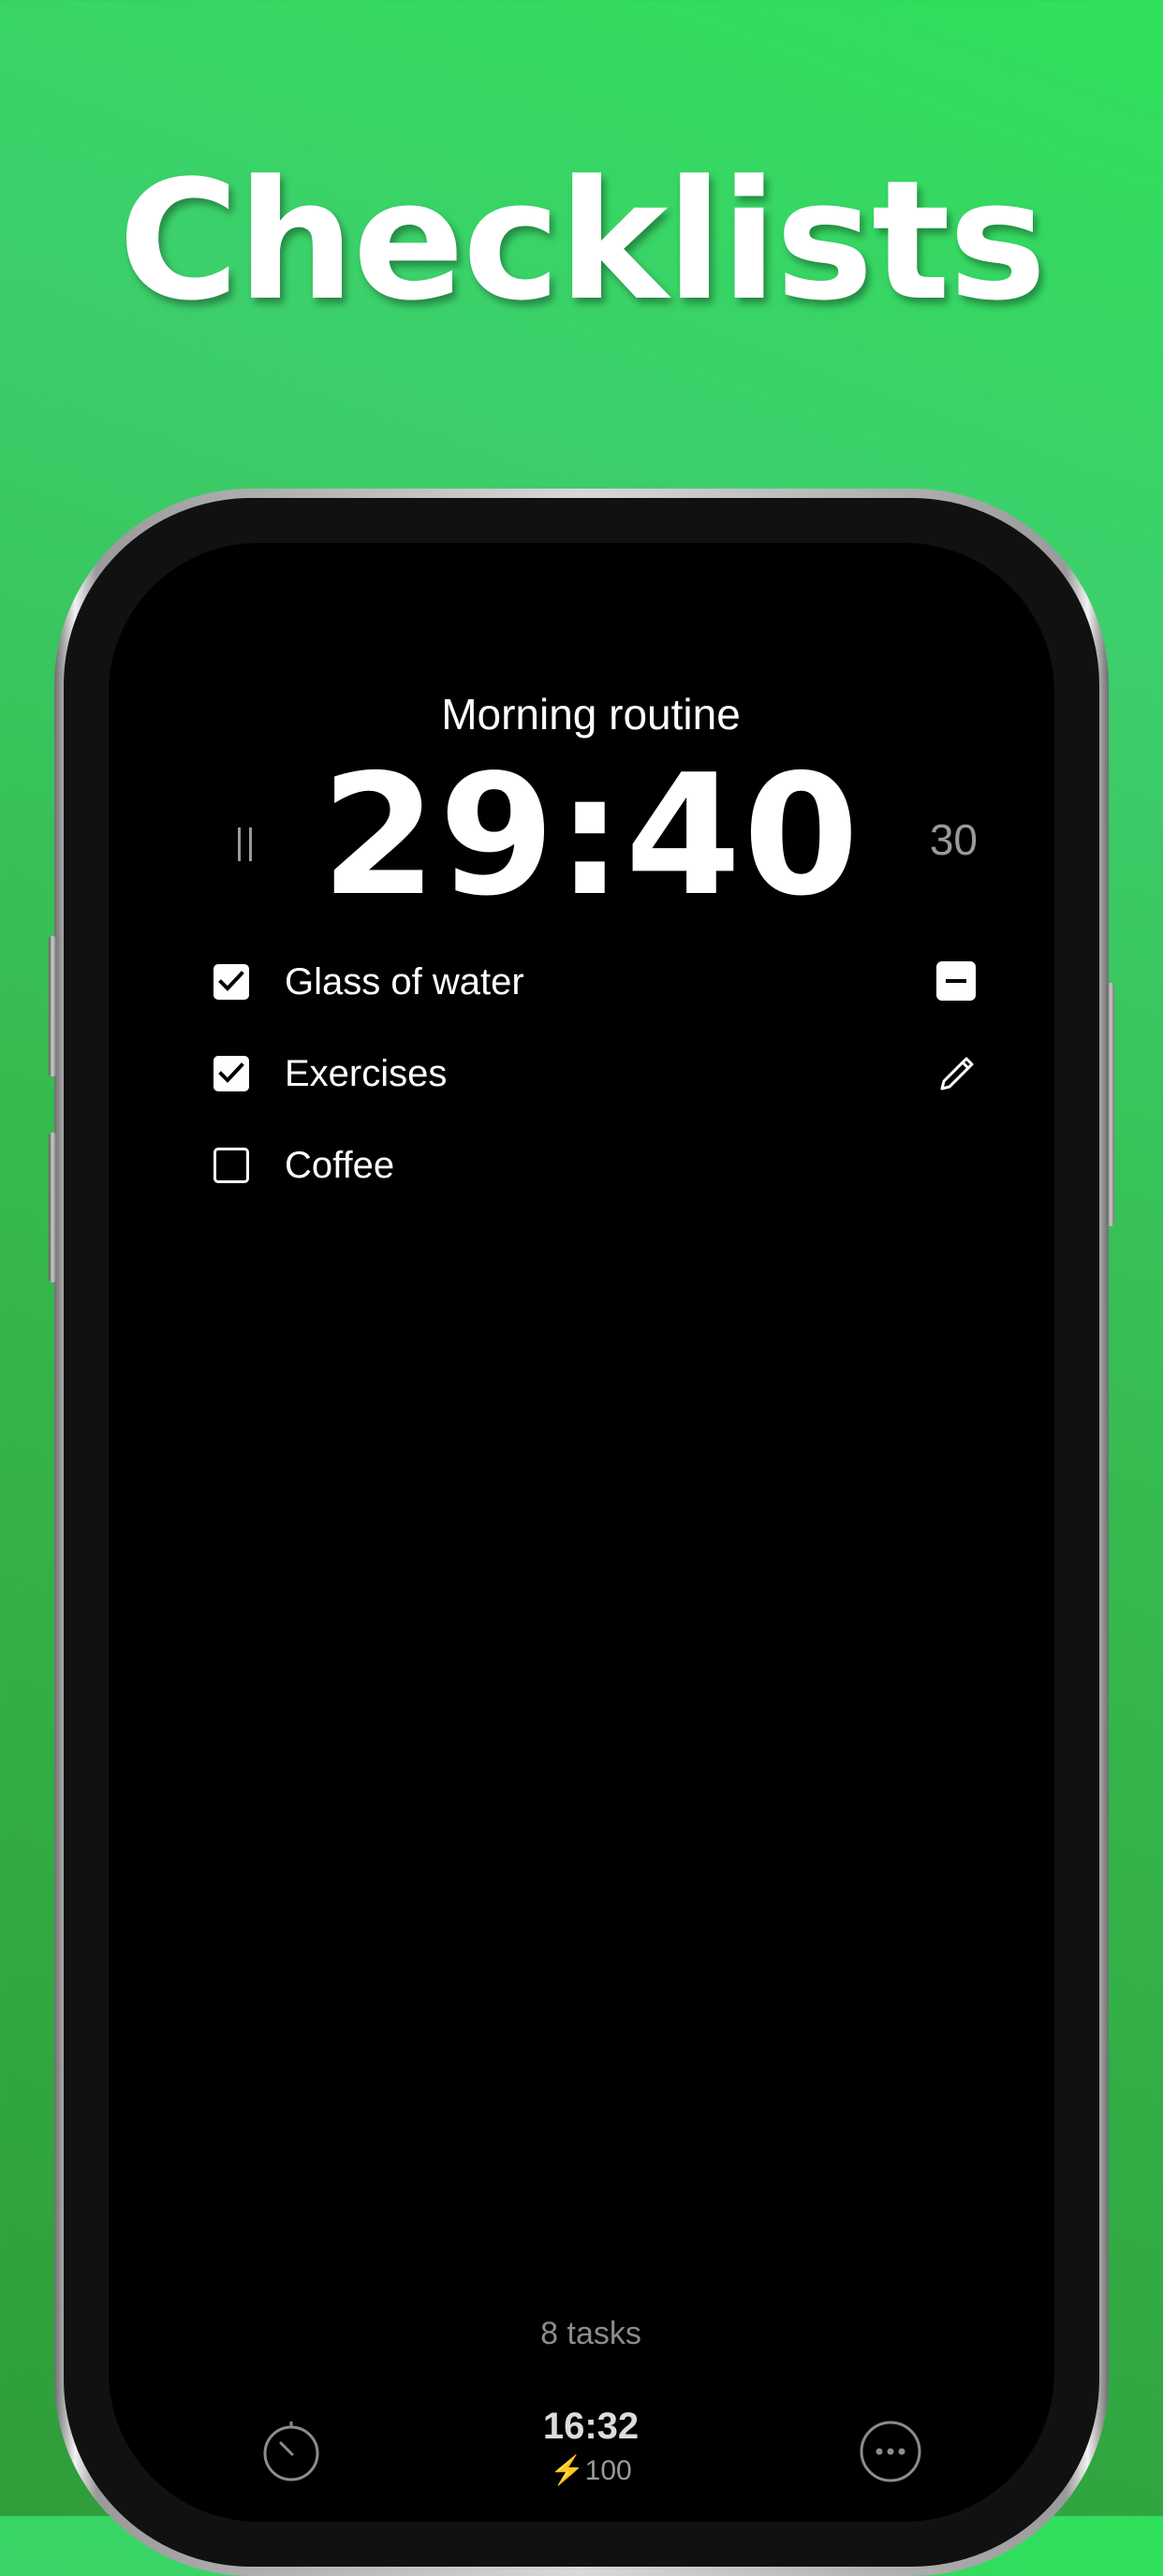 Image resolution: width=1163 pixels, height=2576 pixels. I want to click on countdown-timer: 29:40, so click(590, 835).